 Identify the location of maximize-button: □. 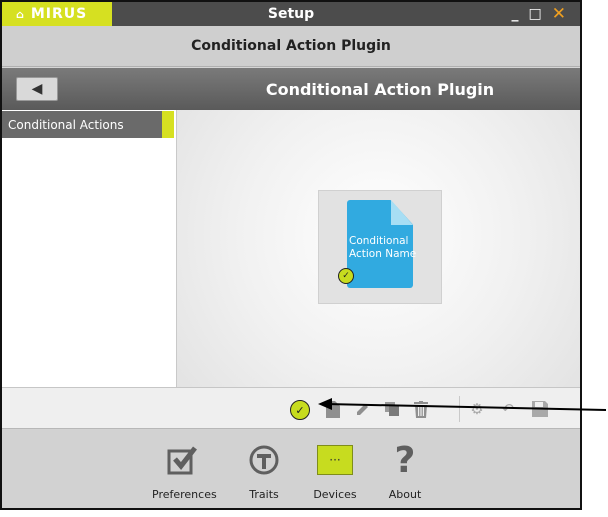
(535, 14).